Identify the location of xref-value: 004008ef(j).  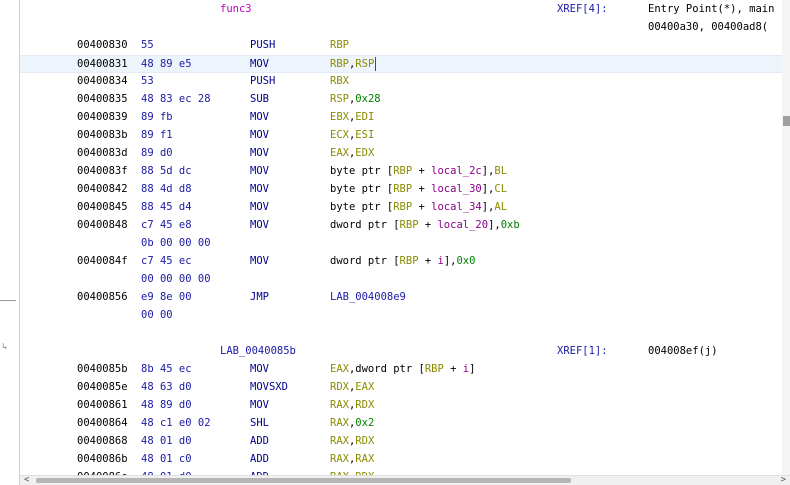
(683, 351).